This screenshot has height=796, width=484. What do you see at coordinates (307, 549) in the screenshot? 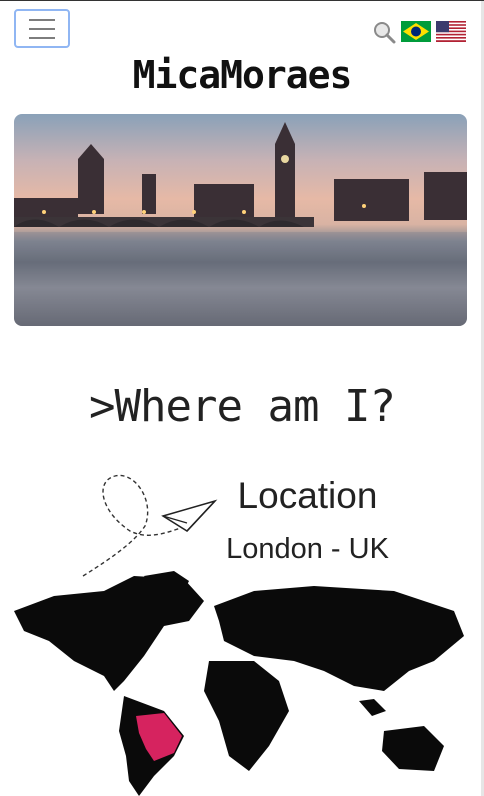
I see `location-value: London - UK` at bounding box center [307, 549].